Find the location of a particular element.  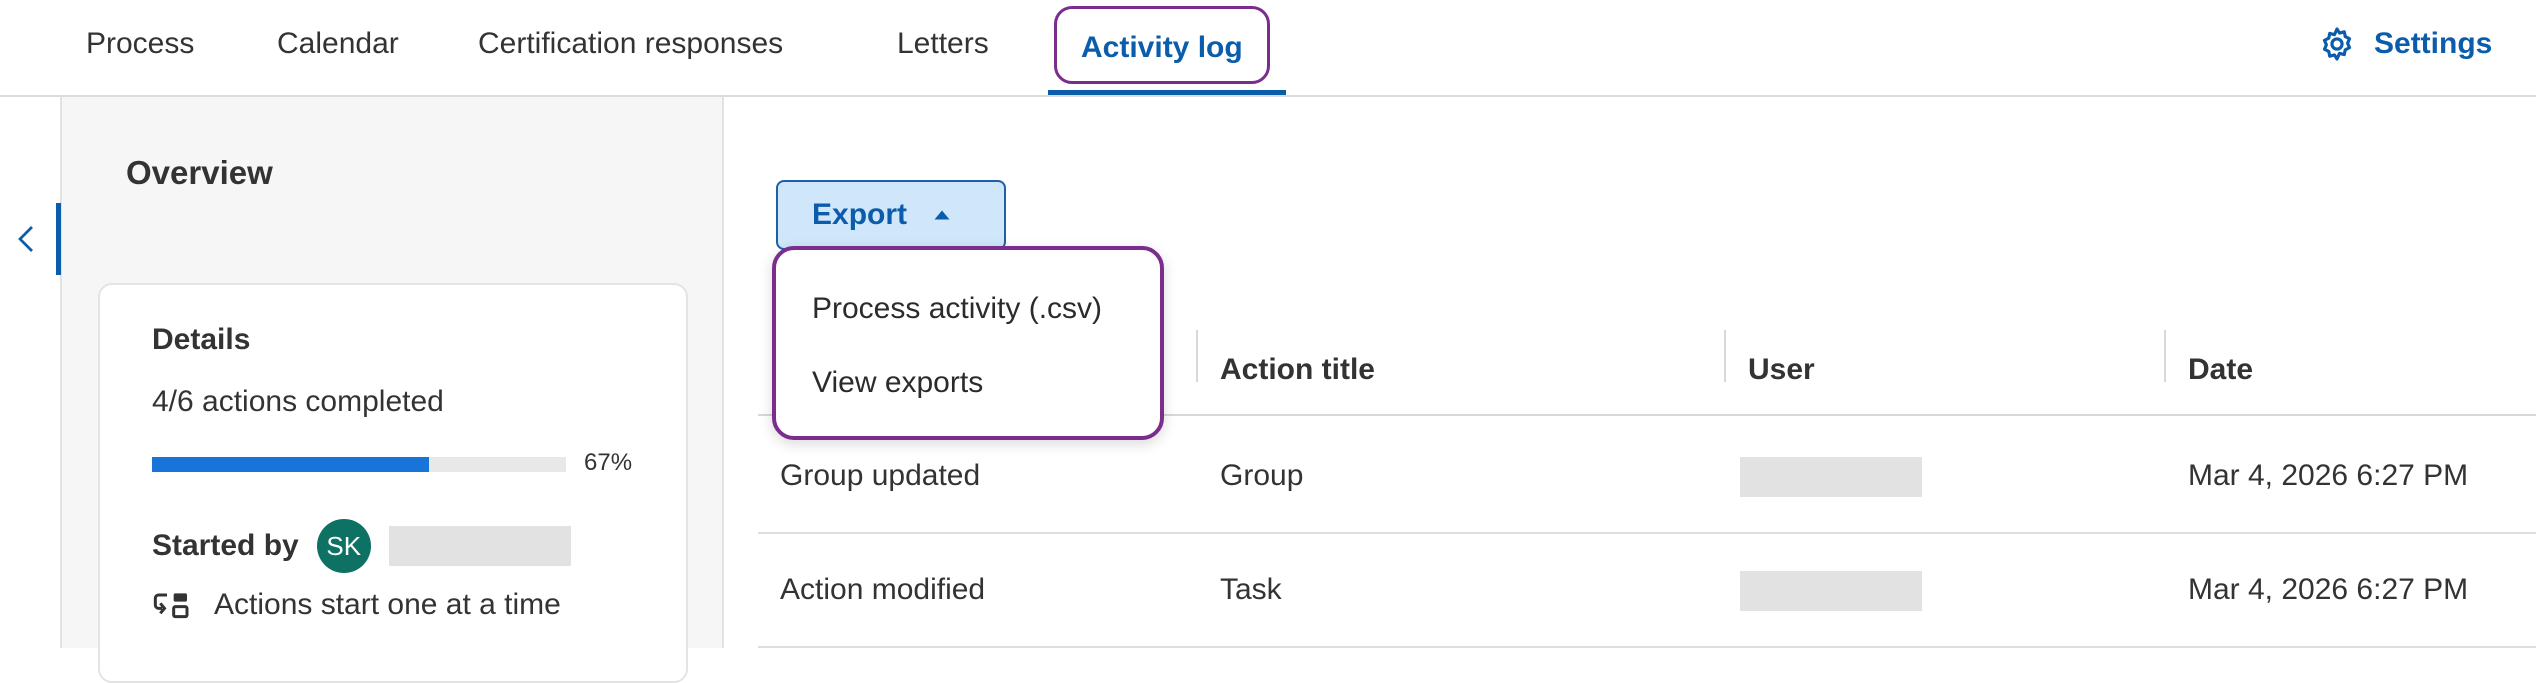

progress-bar-fill is located at coordinates (291, 464).